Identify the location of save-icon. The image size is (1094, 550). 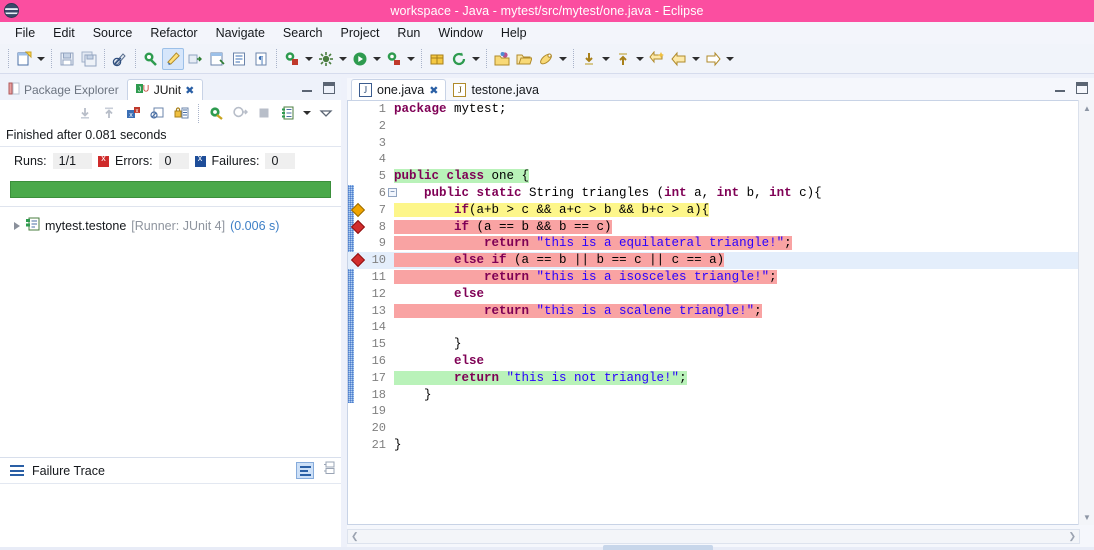
(67, 59).